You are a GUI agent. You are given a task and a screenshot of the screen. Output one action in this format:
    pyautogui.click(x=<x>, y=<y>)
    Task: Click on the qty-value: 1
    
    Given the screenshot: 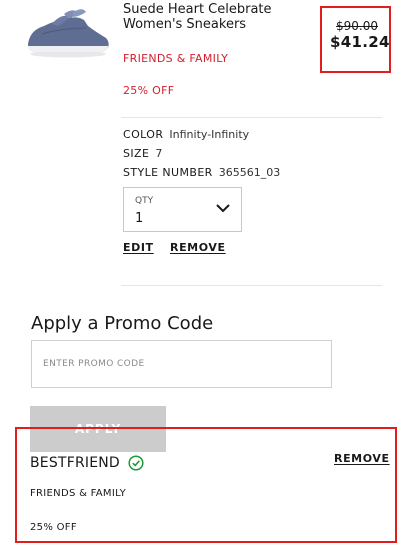 What is the action you would take?
    pyautogui.click(x=139, y=218)
    